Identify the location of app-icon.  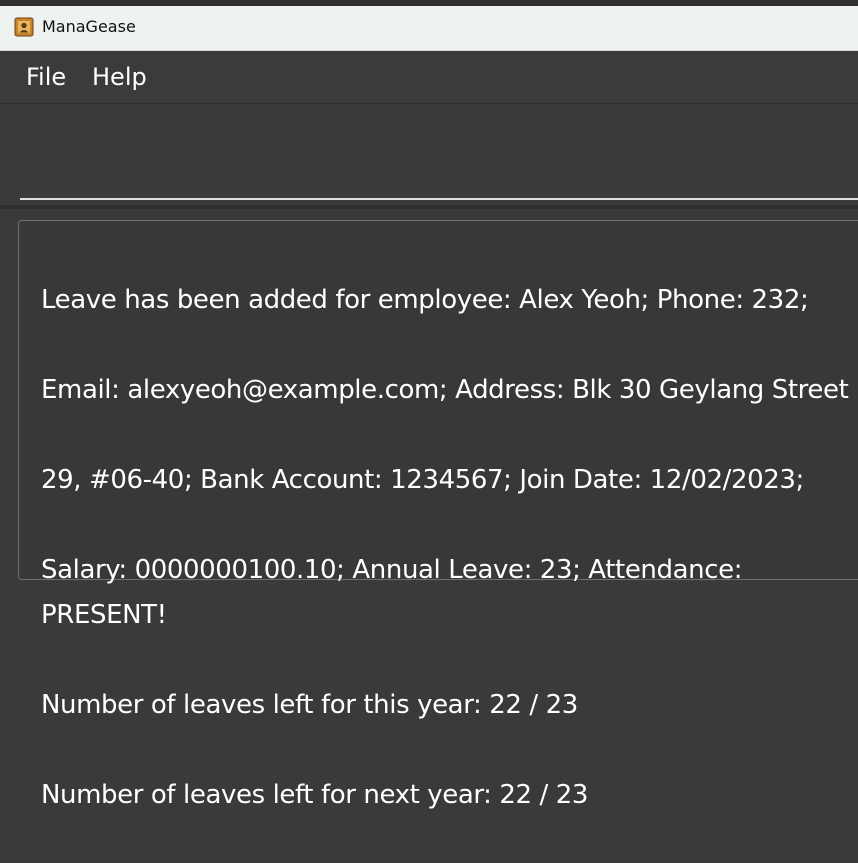
(24, 27).